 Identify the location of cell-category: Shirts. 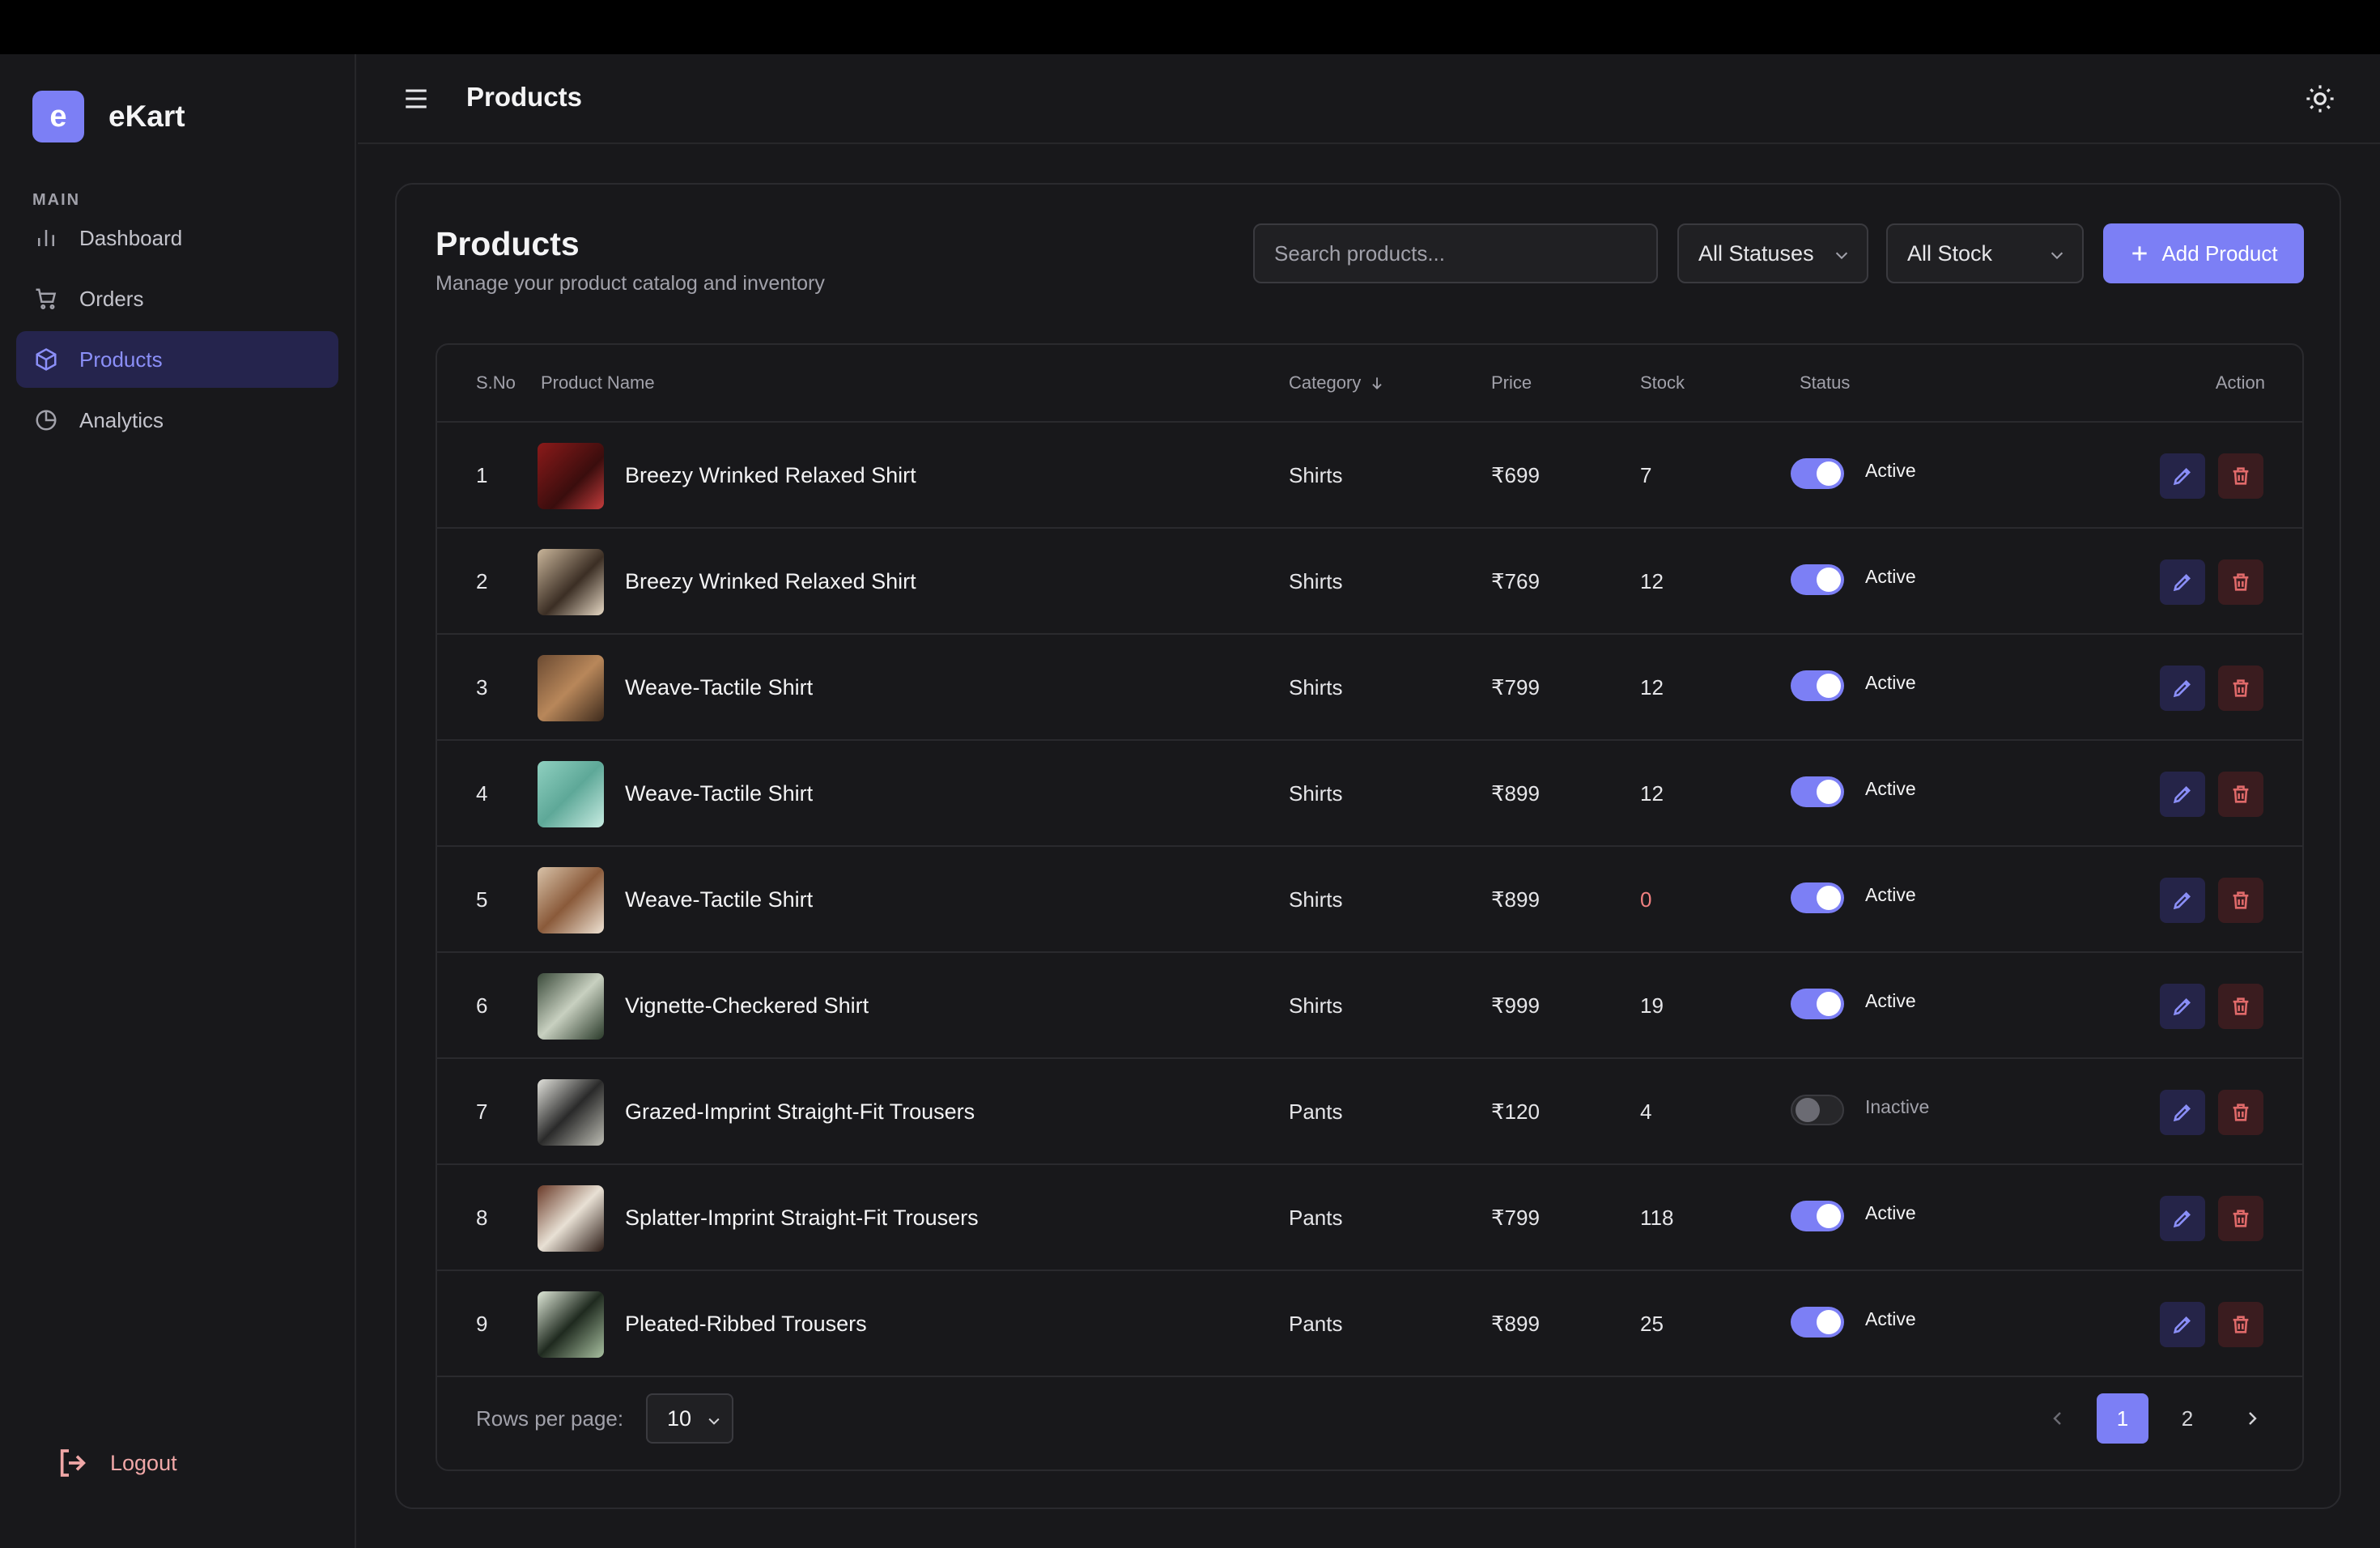
(1316, 1005).